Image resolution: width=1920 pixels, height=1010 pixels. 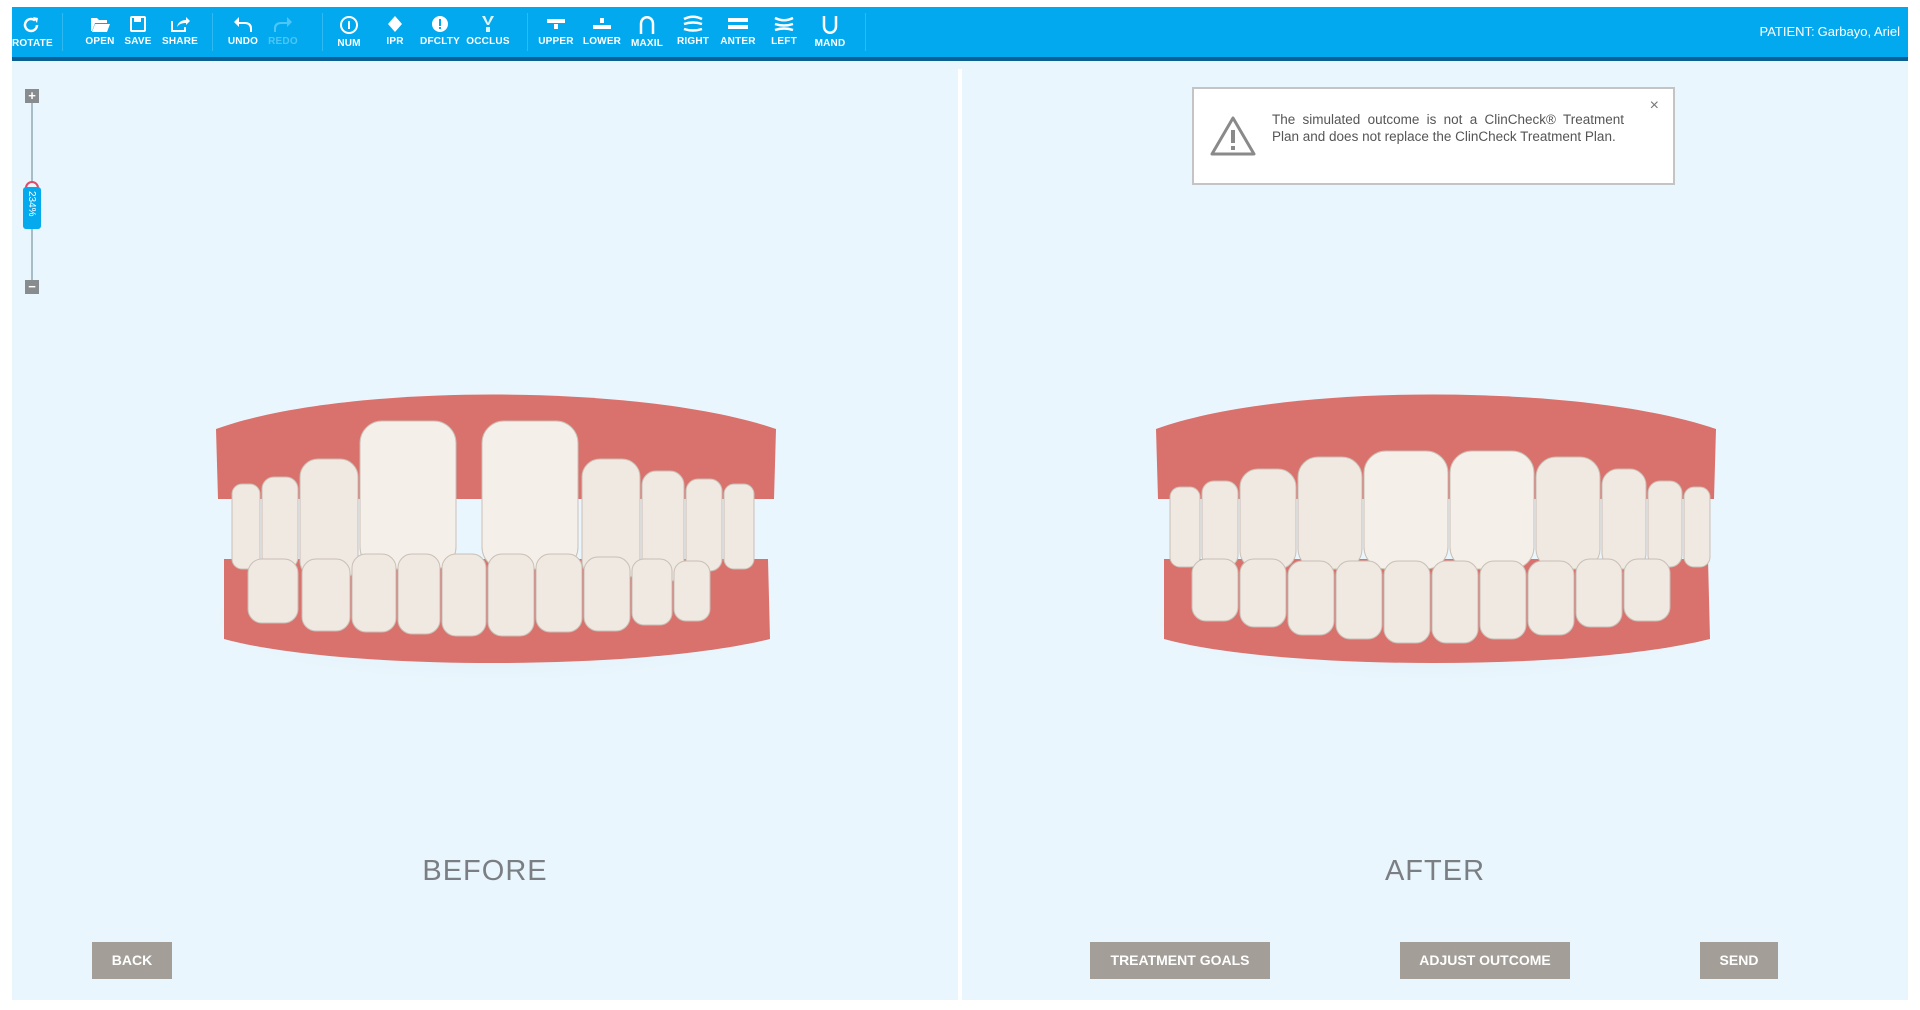 I want to click on before-caption: BEFORE, so click(x=485, y=871).